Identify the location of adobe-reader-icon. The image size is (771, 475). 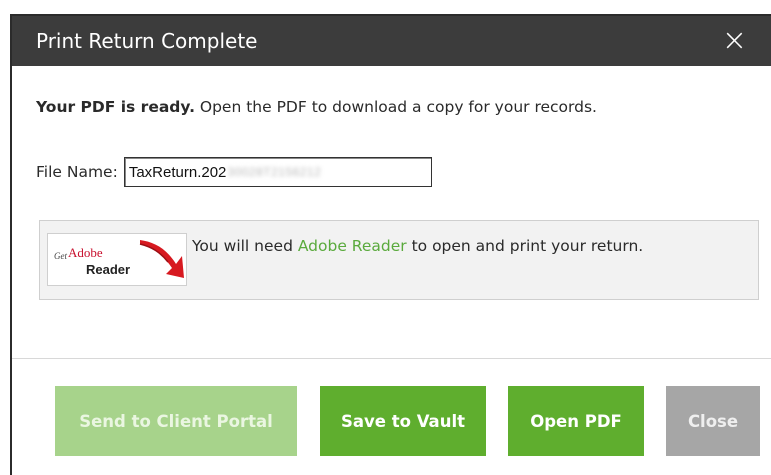
(161, 259).